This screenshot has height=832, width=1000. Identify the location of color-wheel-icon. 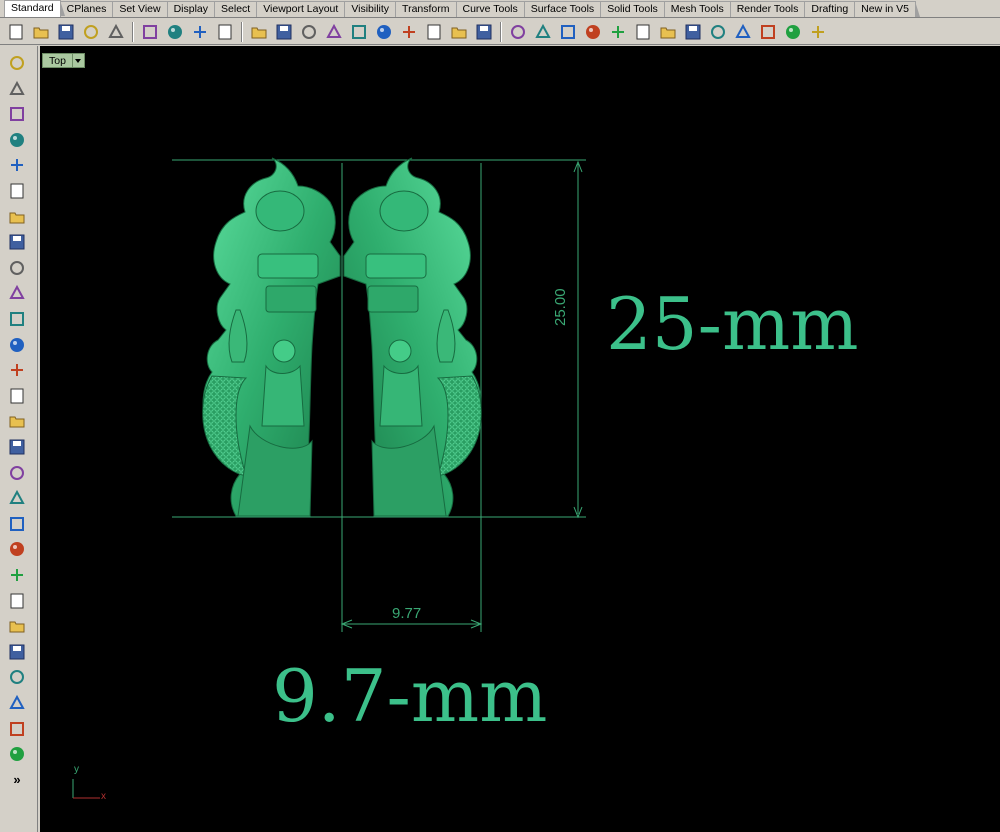
(643, 32).